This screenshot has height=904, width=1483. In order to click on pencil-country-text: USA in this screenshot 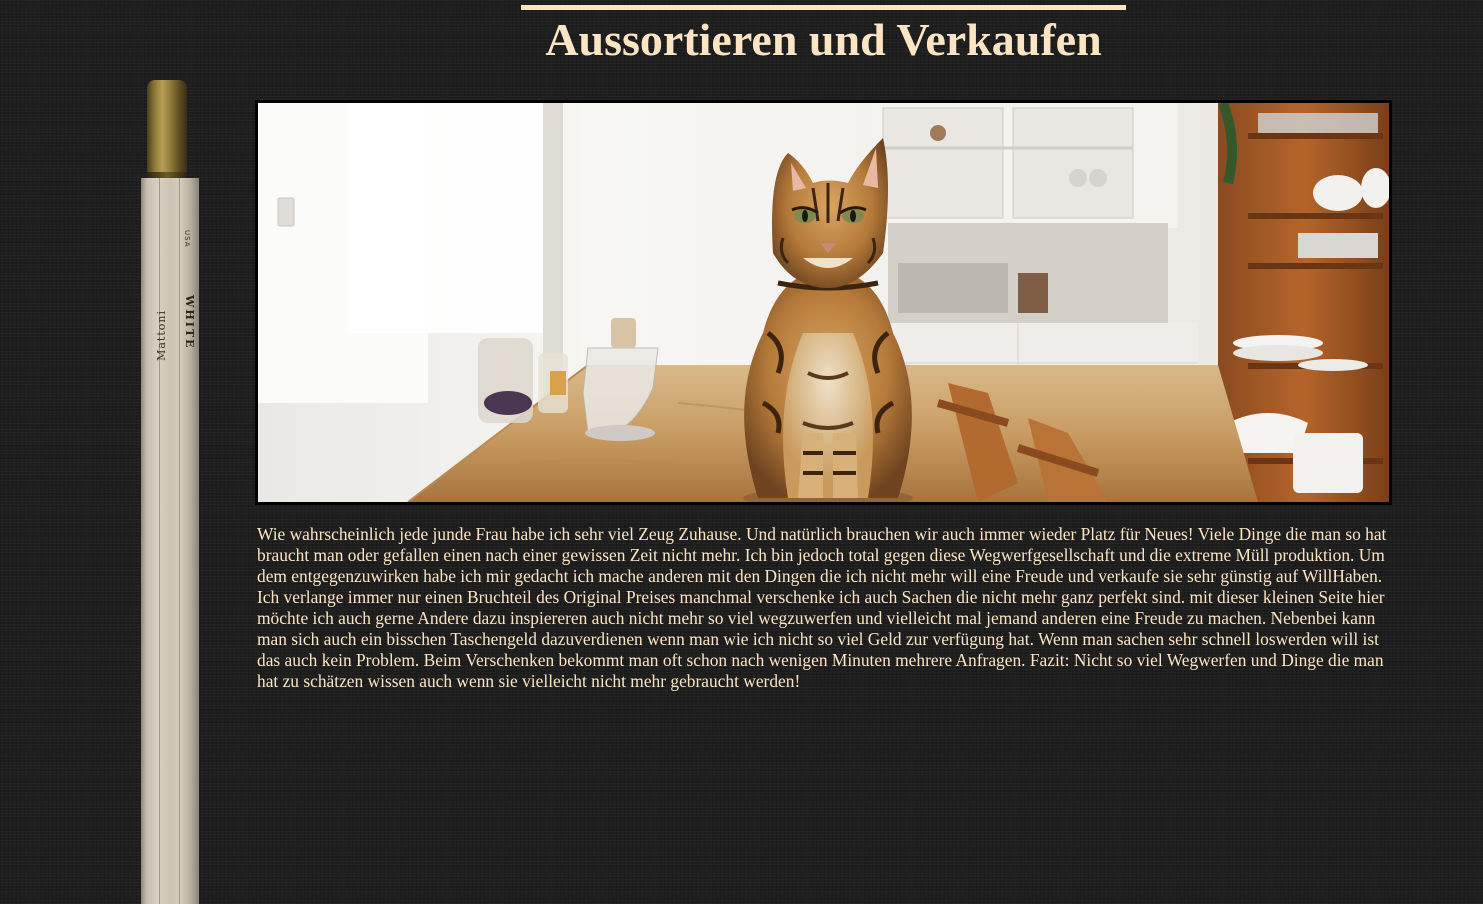, I will do `click(187, 239)`.